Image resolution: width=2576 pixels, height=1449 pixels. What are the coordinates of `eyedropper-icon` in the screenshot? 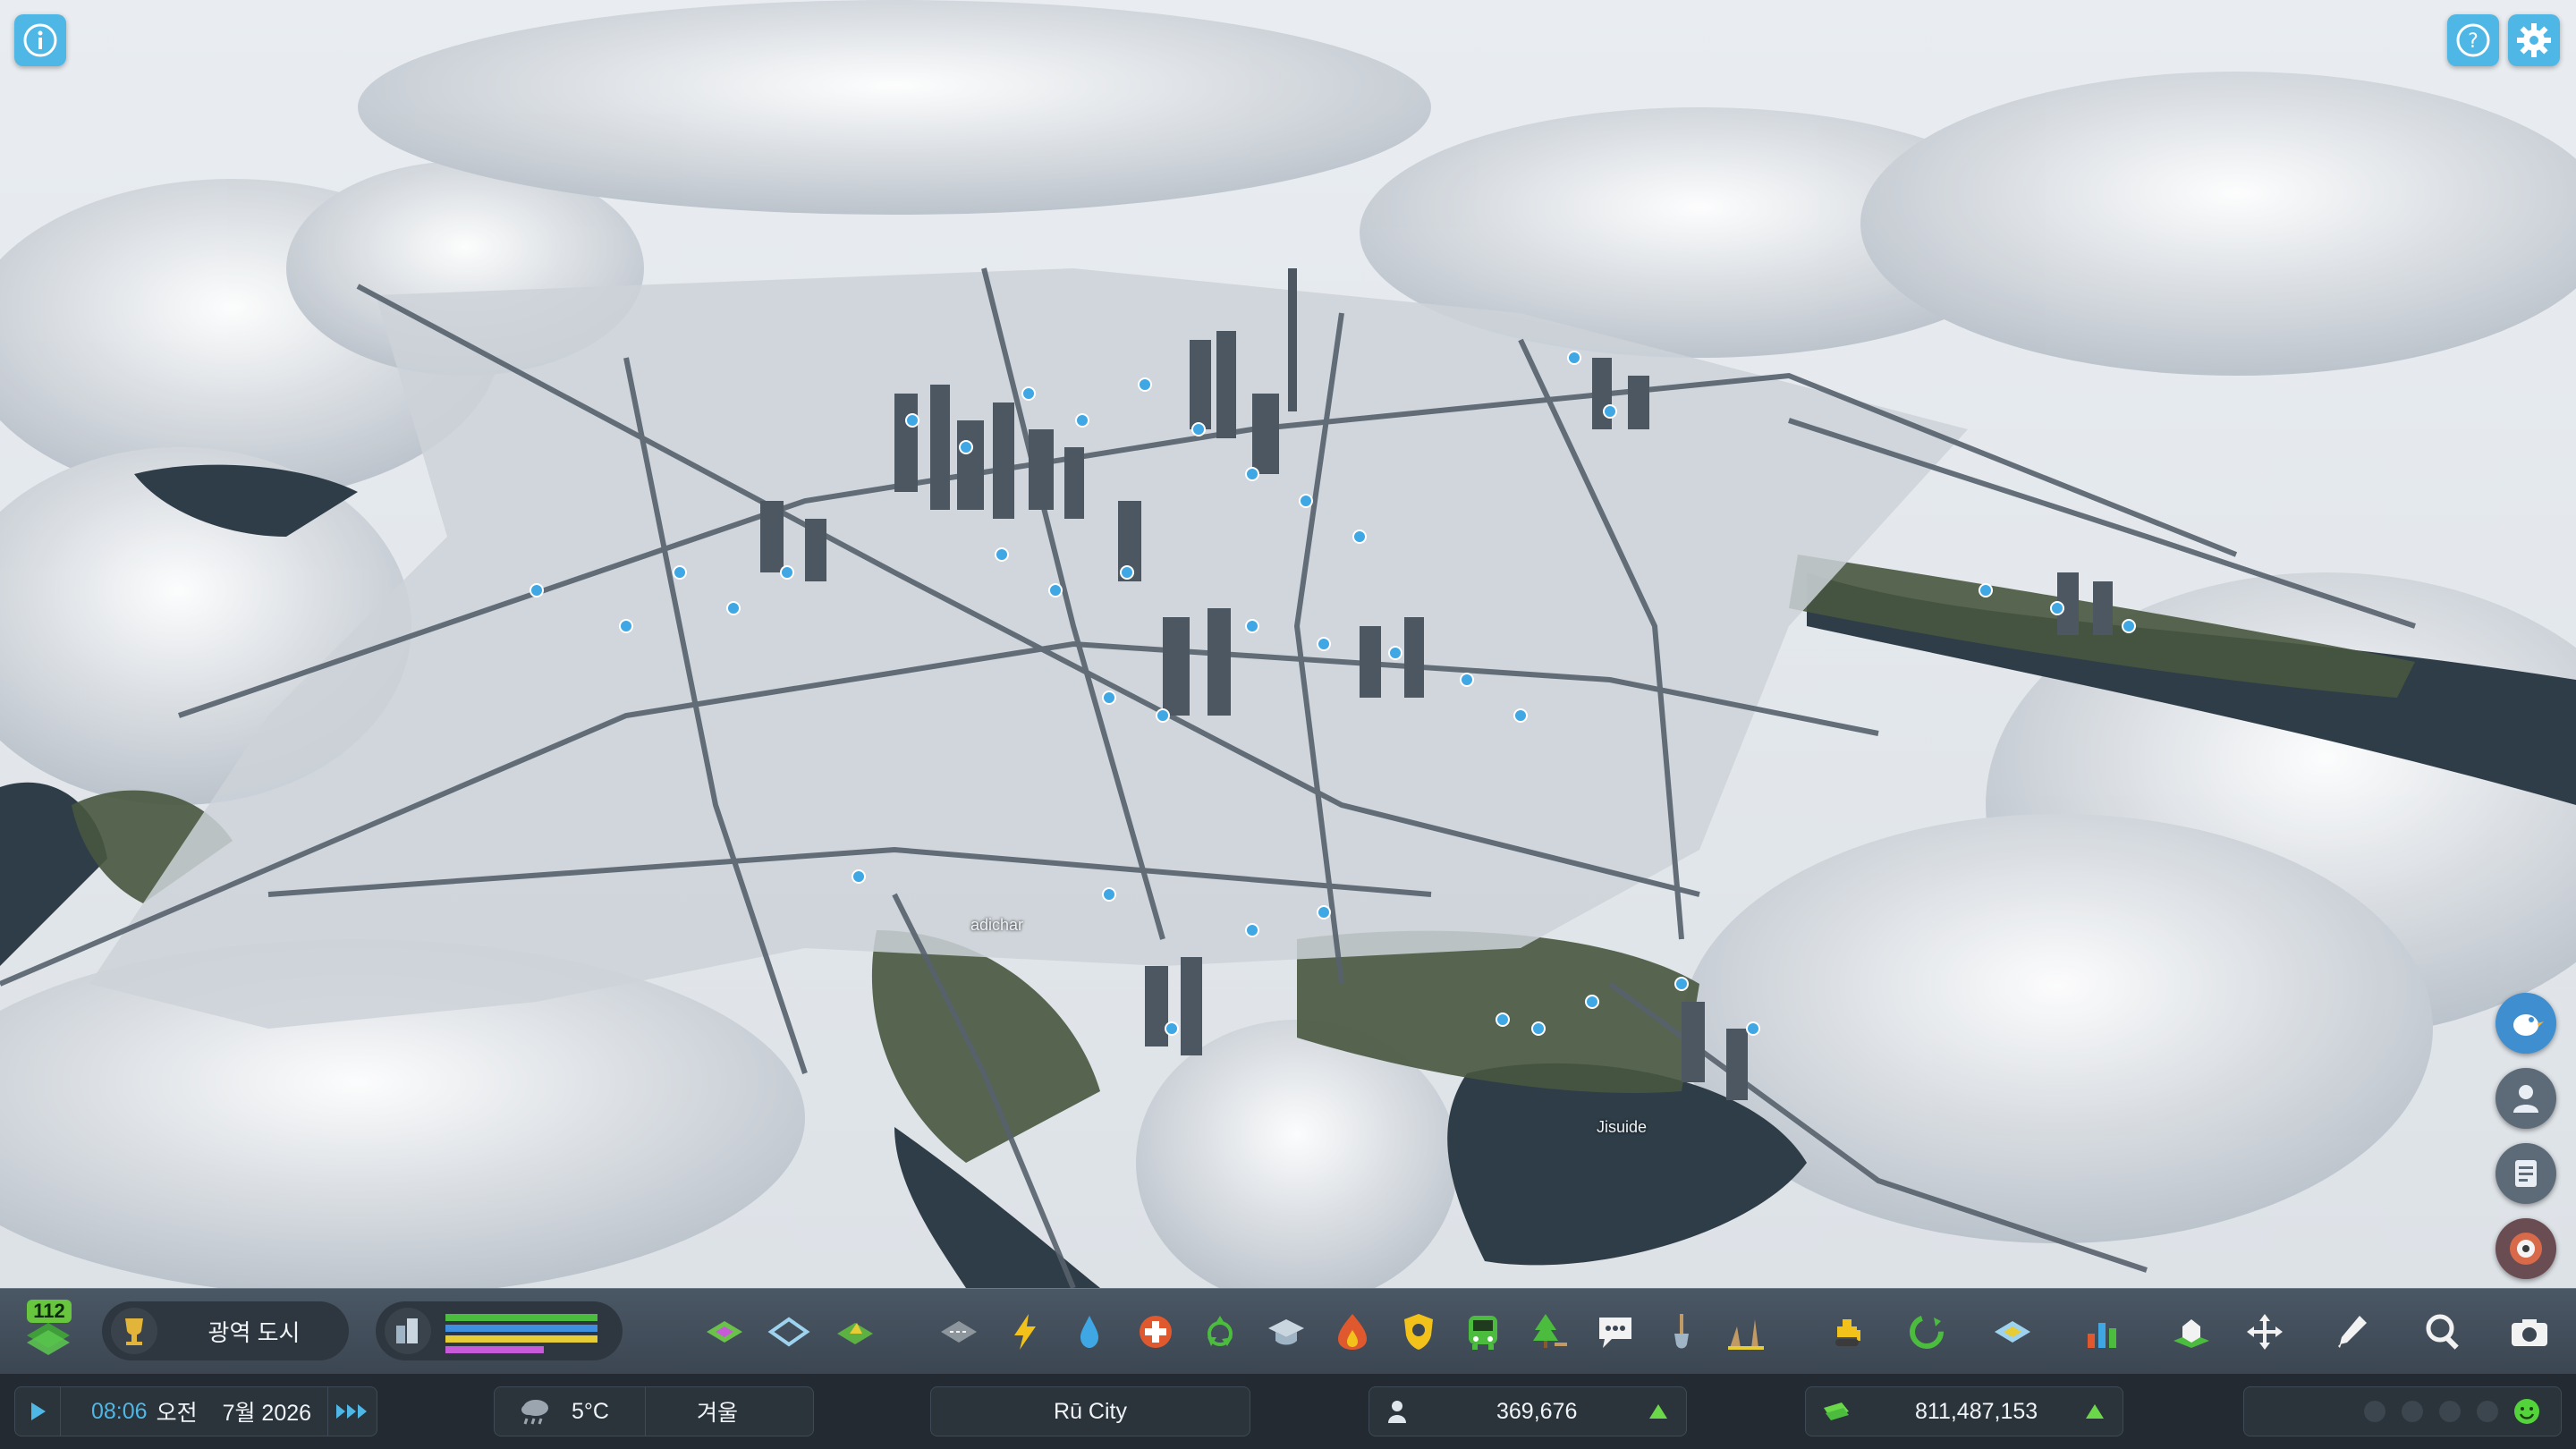 It's located at (2352, 1332).